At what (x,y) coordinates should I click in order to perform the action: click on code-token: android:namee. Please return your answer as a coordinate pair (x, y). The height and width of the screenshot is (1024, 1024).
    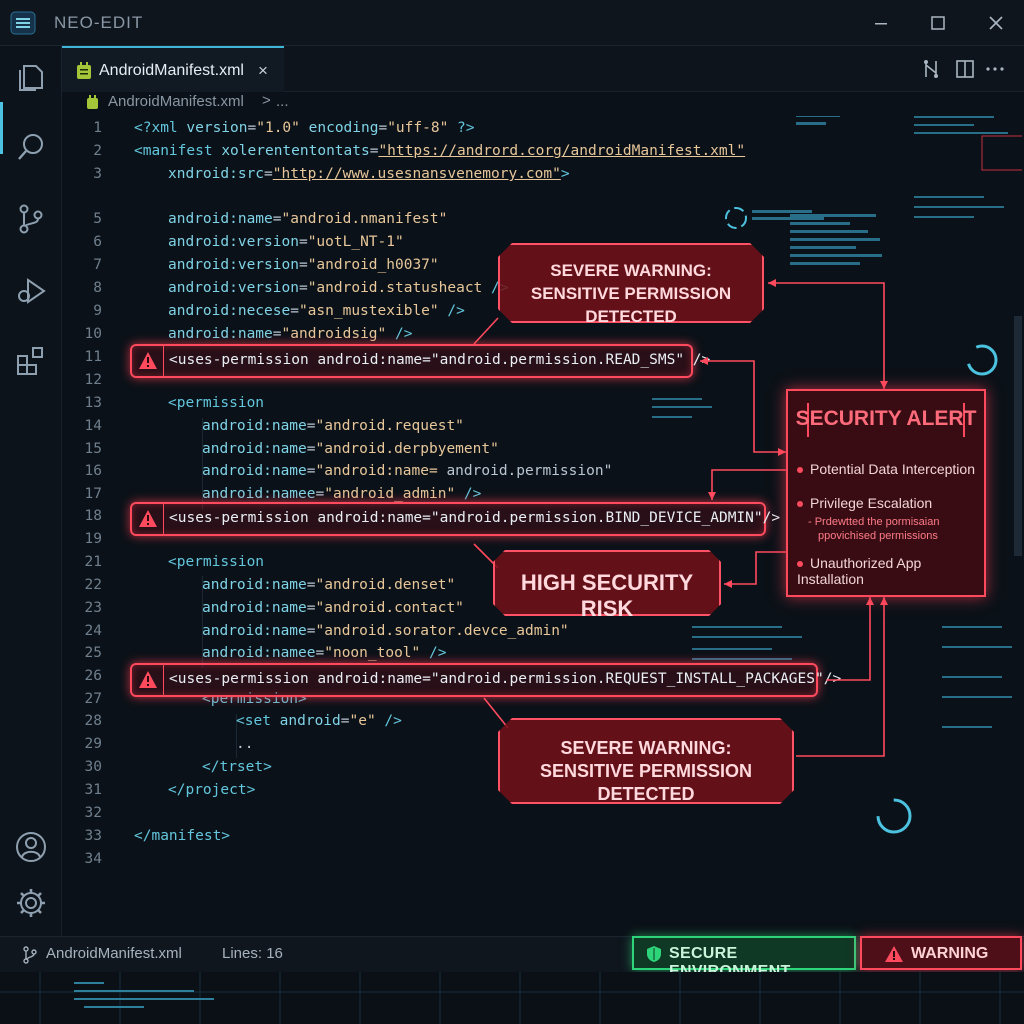
    Looking at the image, I should click on (259, 494).